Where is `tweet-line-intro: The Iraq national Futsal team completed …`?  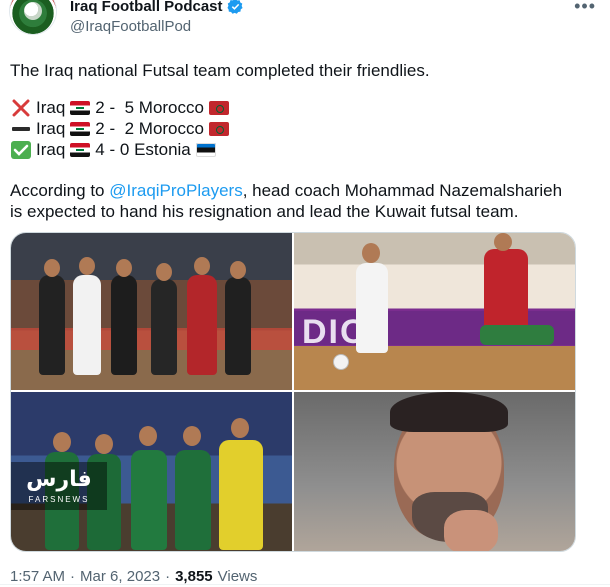
tweet-line-intro: The Iraq national Futsal team completed … is located at coordinates (220, 70).